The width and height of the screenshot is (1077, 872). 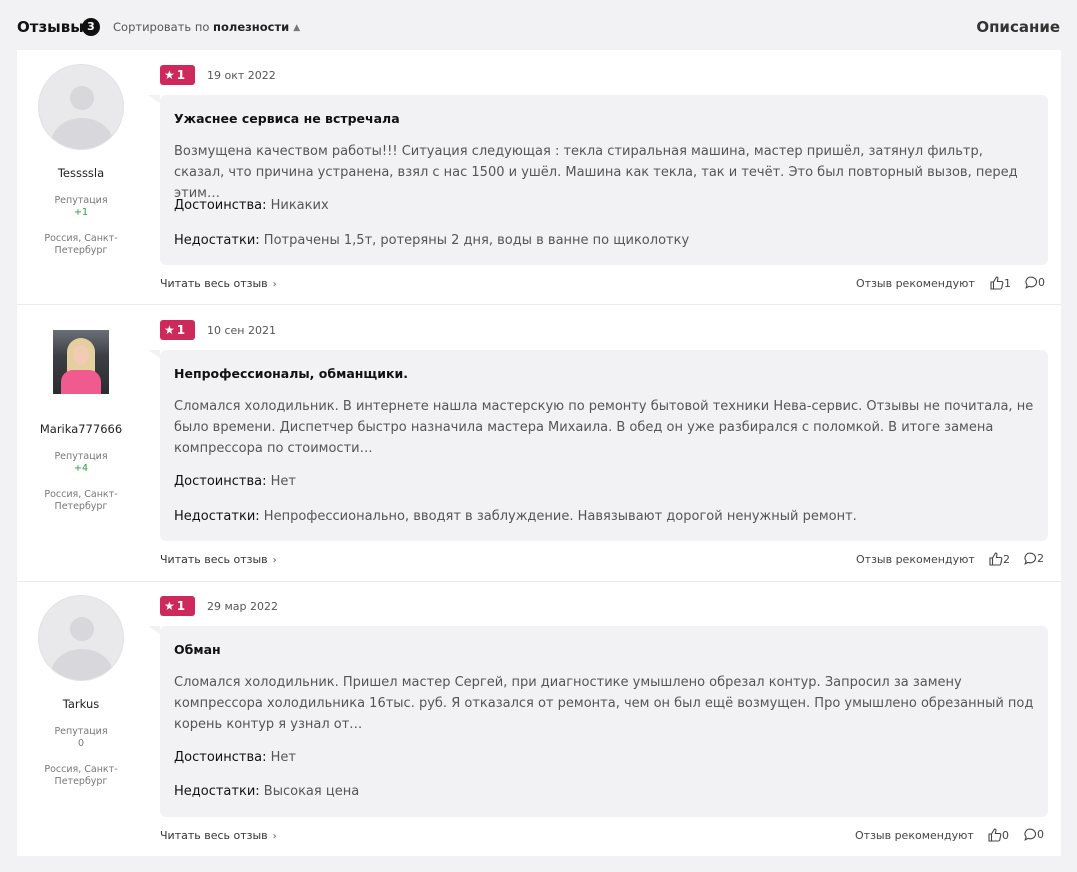 What do you see at coordinates (91, 27) in the screenshot?
I see `reviews-count-badge: 3` at bounding box center [91, 27].